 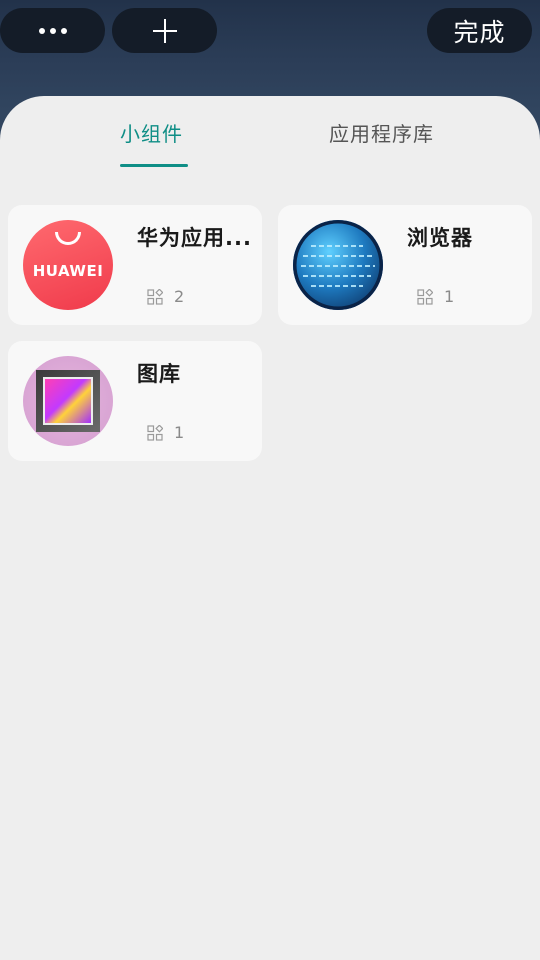 I want to click on app-name: 浏览器, so click(x=440, y=238).